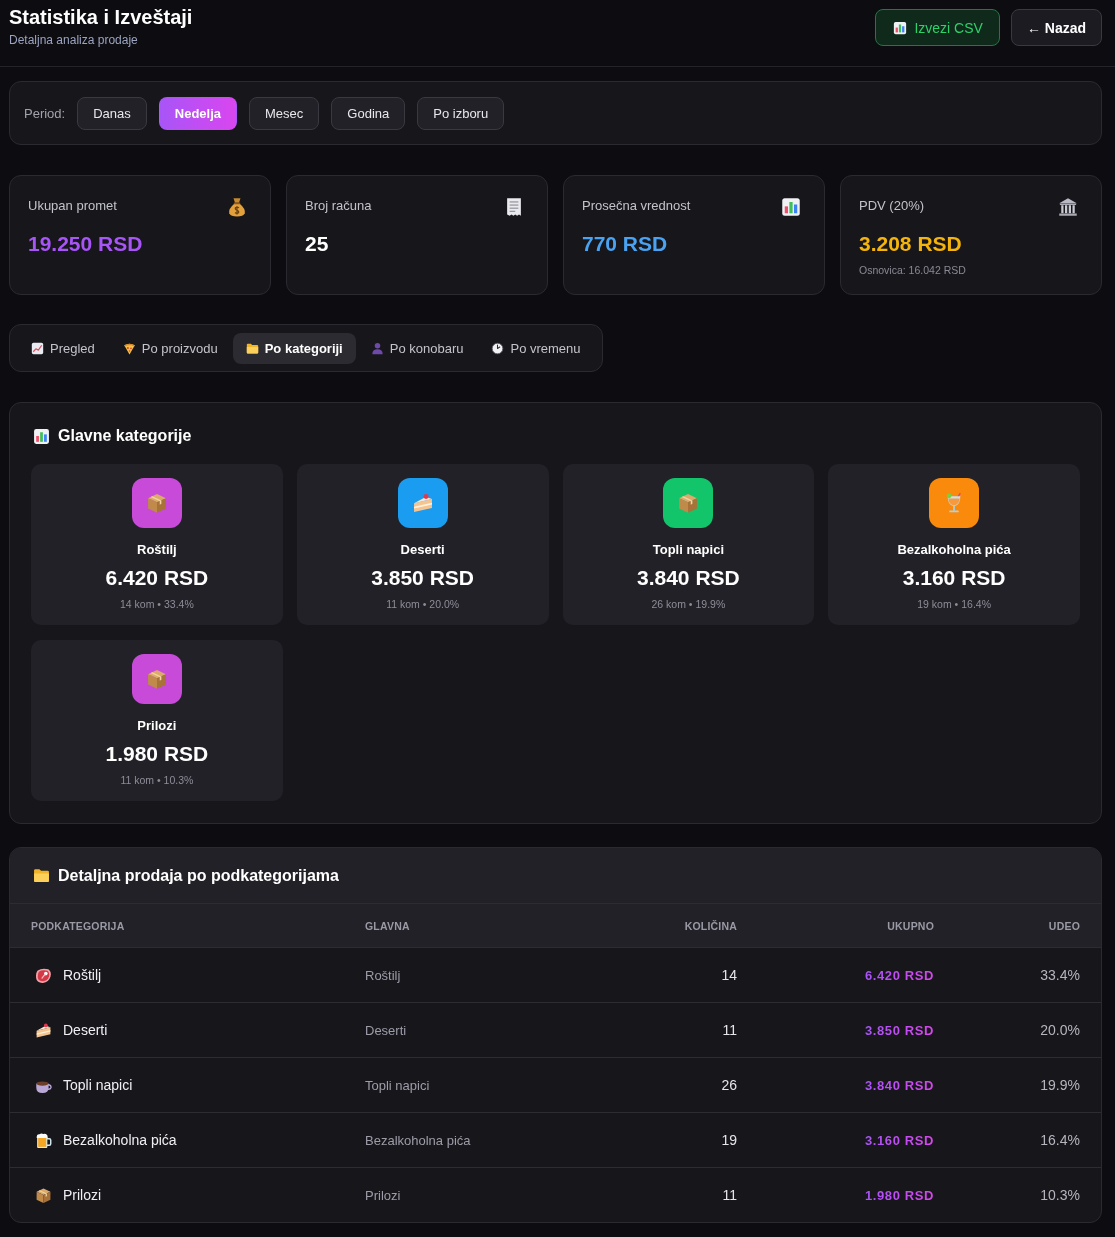 This screenshot has height=1237, width=1115. I want to click on category-name: Bezalkoholna pića, so click(954, 550).